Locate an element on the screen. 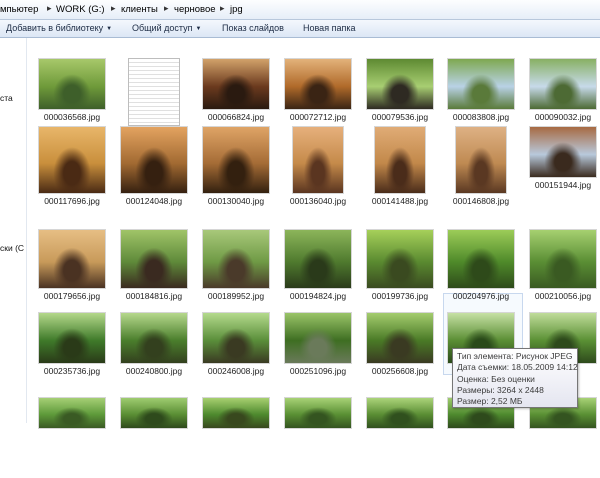 This screenshot has width=600, height=478. share-button: Общий доступ ▼ is located at coordinates (166, 28).